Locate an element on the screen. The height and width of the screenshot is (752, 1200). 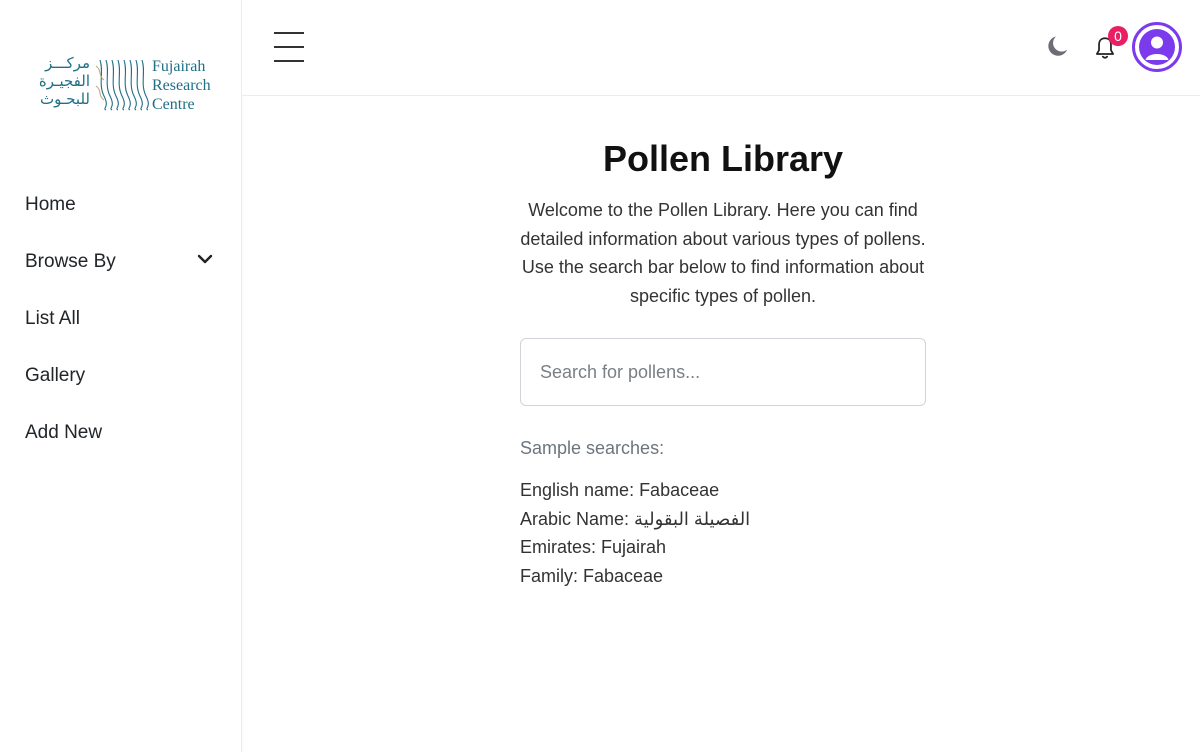
page-title: Pollen Library is located at coordinates (723, 158).